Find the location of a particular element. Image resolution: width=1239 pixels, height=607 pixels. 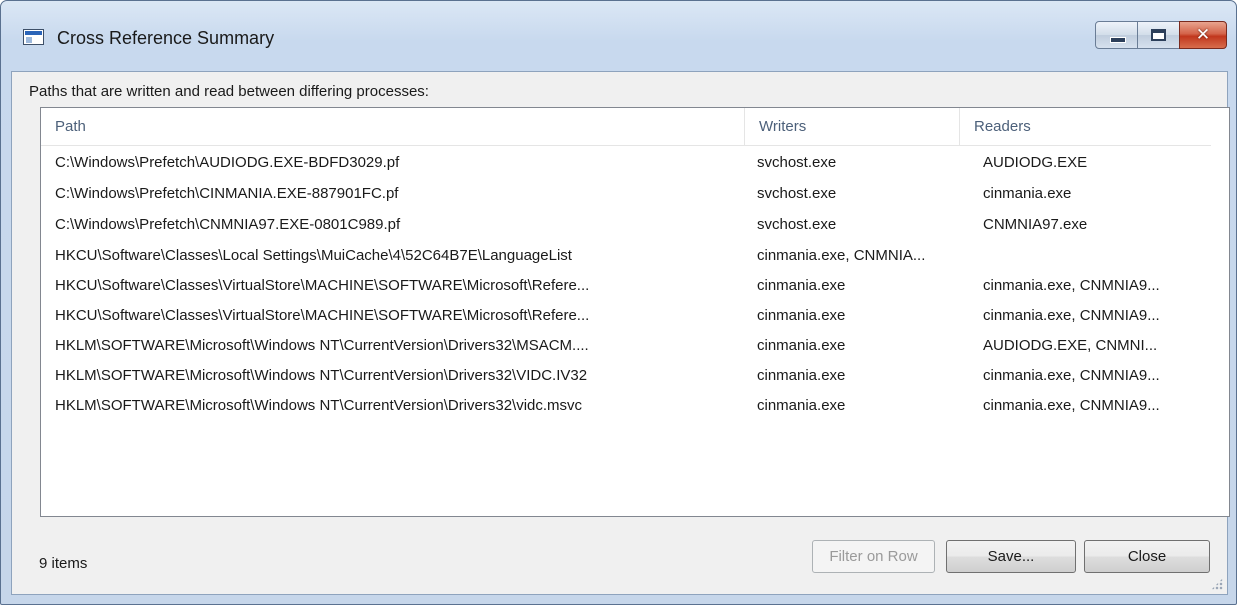

readers-cell: CNMNIA97.exe is located at coordinates (1035, 224).